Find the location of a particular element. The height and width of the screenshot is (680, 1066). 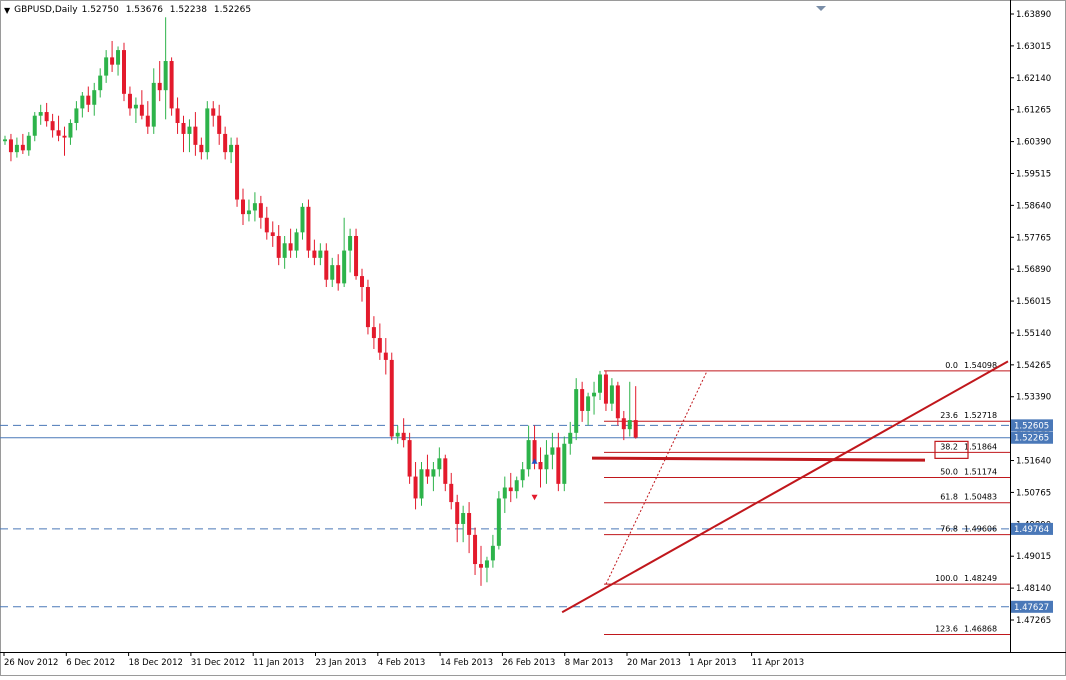

y-tick-label: 1.60390 is located at coordinates (1033, 143).